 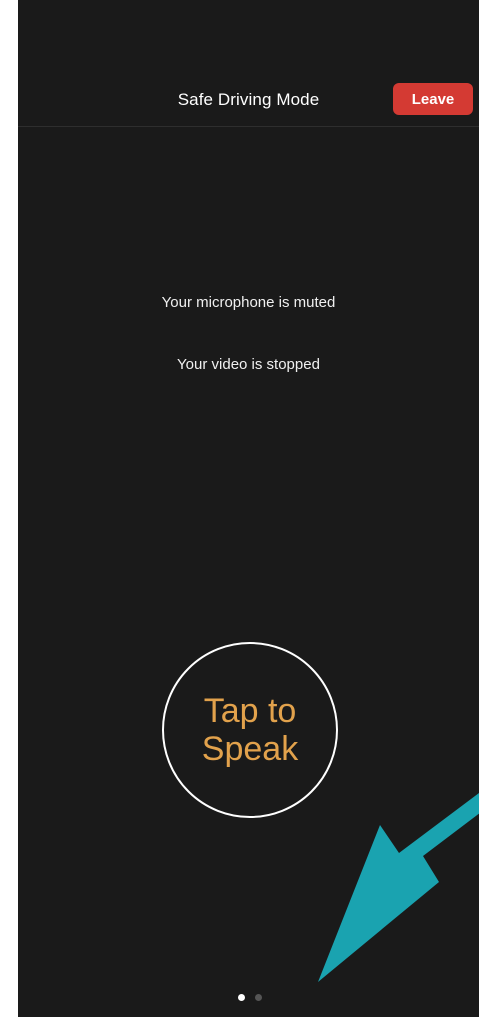 I want to click on page-indicator, so click(x=250, y=997).